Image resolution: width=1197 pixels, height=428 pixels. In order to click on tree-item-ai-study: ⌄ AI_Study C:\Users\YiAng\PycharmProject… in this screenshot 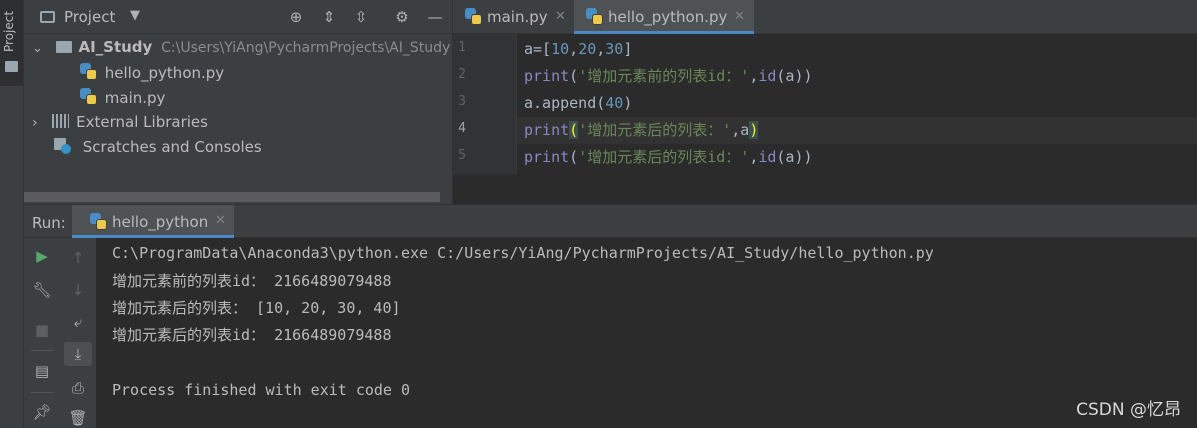, I will do `click(241, 47)`.